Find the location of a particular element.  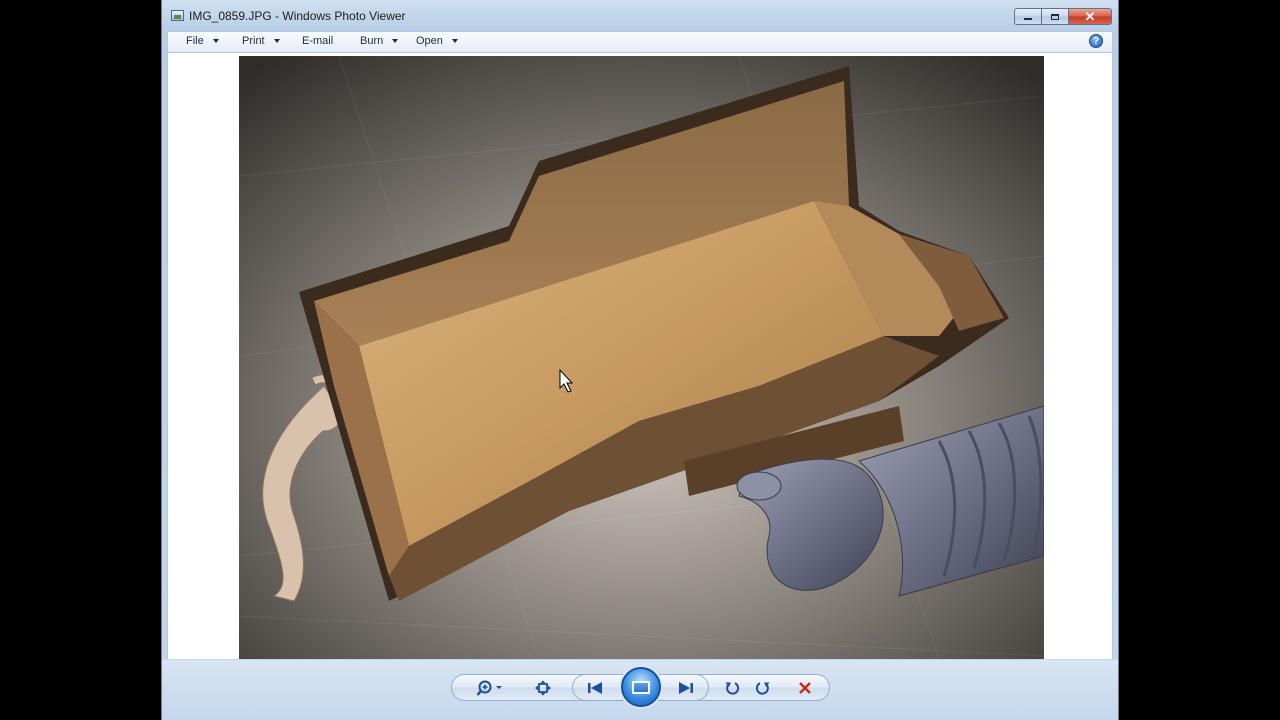

minimize-icon is located at coordinates (1028, 19).